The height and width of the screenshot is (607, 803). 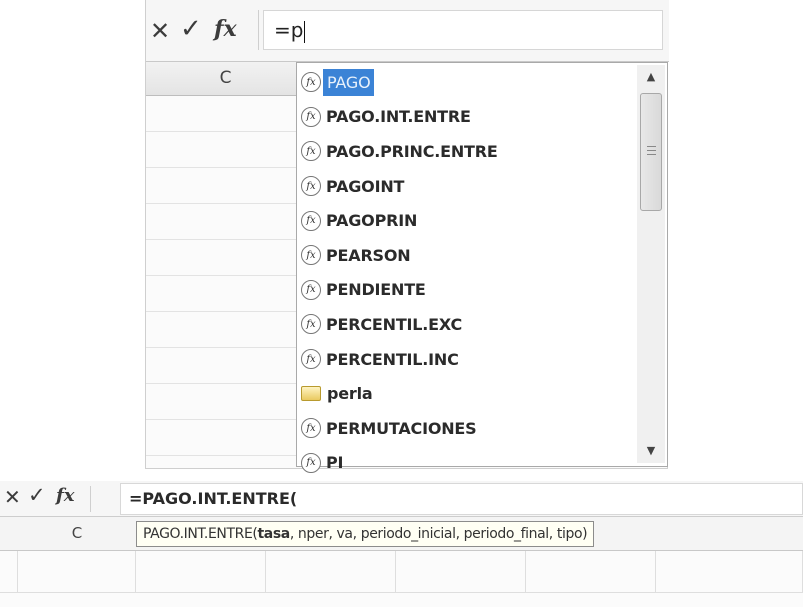 What do you see at coordinates (466, 220) in the screenshot?
I see `autocomplete-item: fx PAGOPRIN` at bounding box center [466, 220].